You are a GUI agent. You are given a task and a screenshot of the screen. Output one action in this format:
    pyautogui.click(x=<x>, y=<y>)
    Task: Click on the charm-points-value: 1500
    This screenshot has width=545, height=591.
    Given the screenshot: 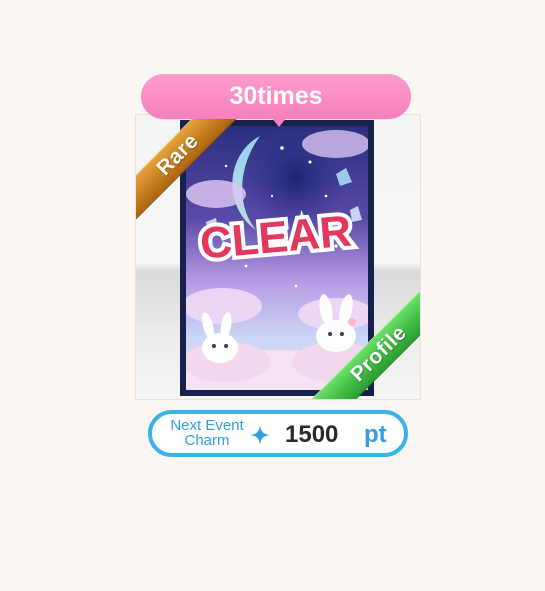 What is the action you would take?
    pyautogui.click(x=312, y=434)
    